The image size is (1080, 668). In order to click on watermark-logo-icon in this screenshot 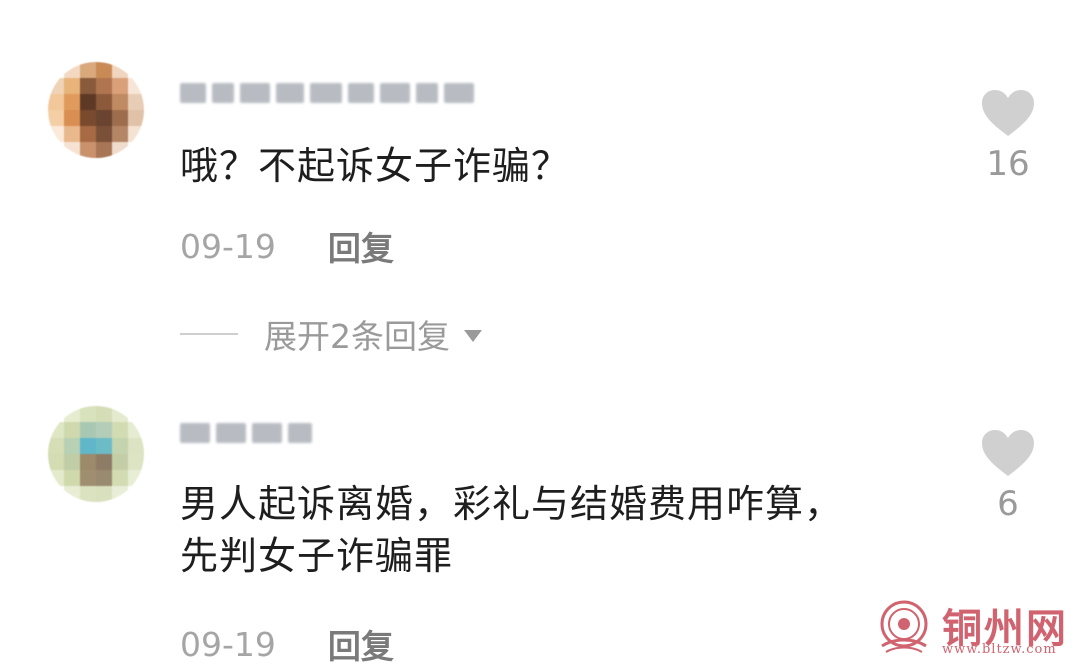, I will do `click(904, 626)`.